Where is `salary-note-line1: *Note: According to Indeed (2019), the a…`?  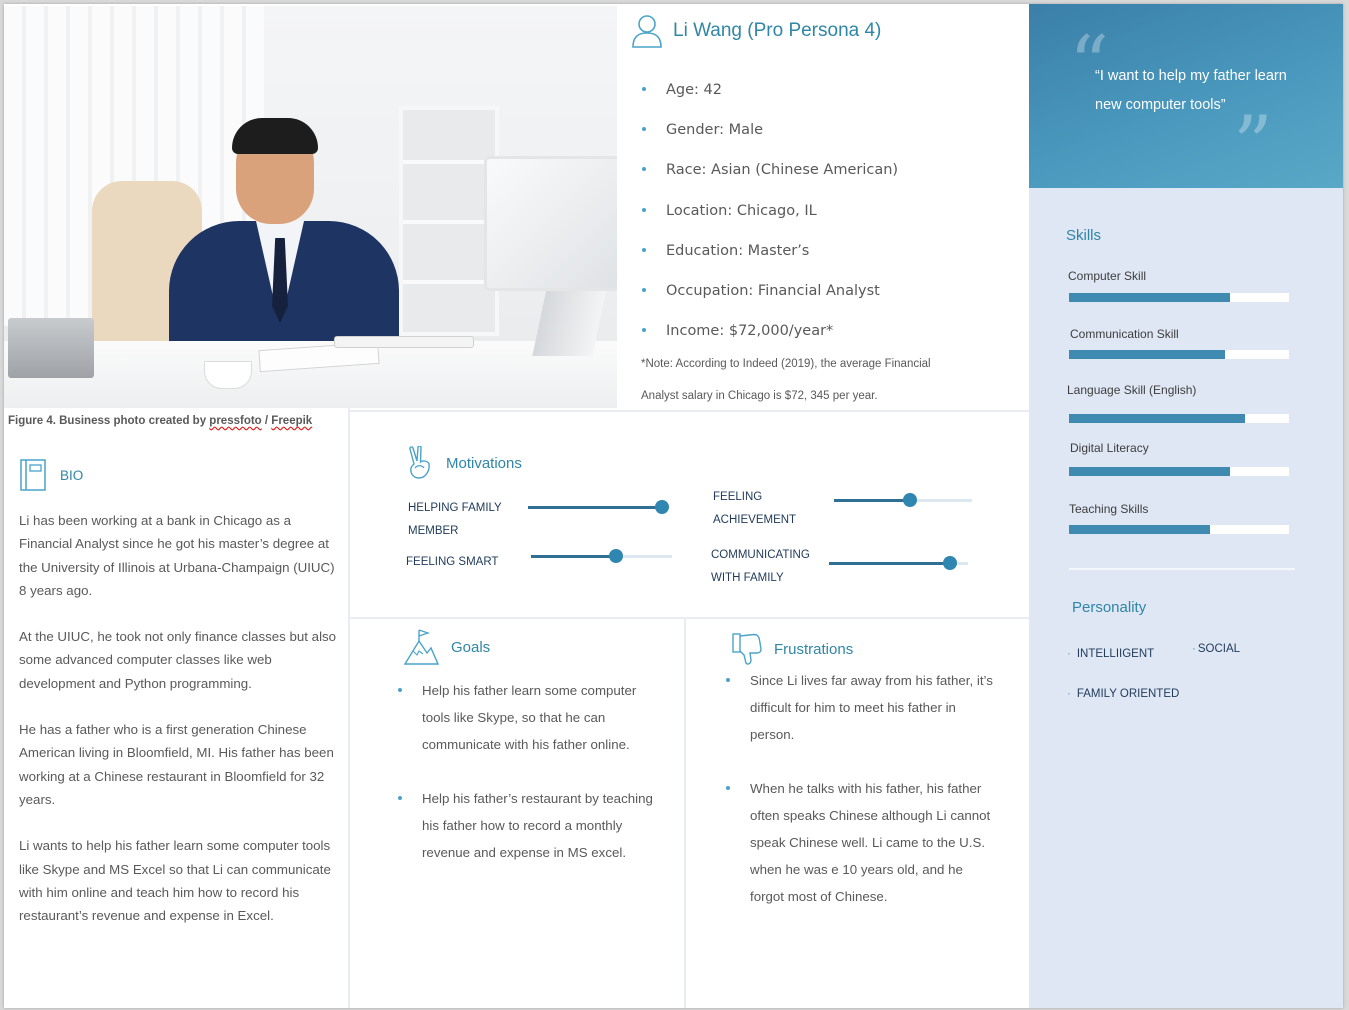
salary-note-line1: *Note: According to Indeed (2019), the a… is located at coordinates (786, 364).